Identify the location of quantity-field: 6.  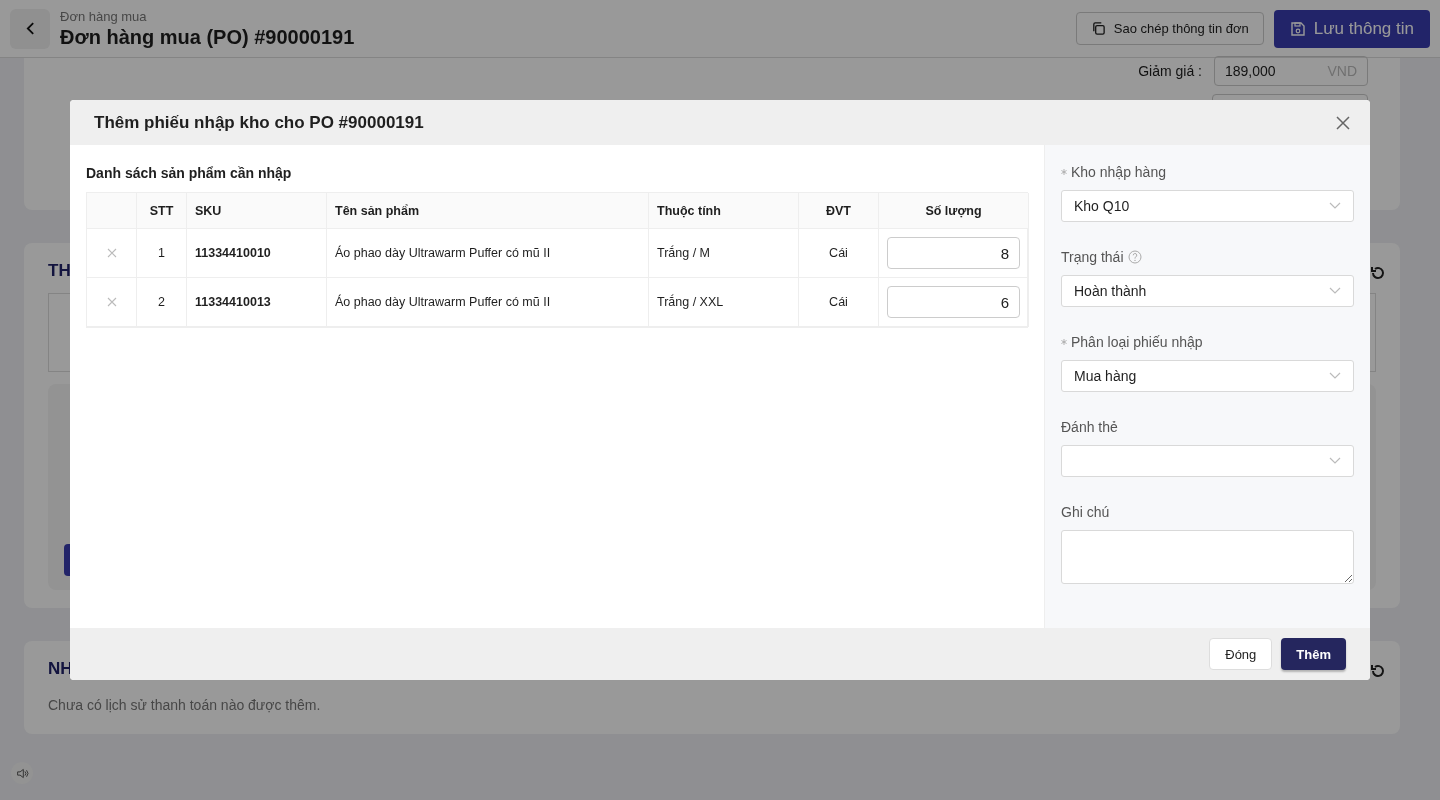
(953, 302).